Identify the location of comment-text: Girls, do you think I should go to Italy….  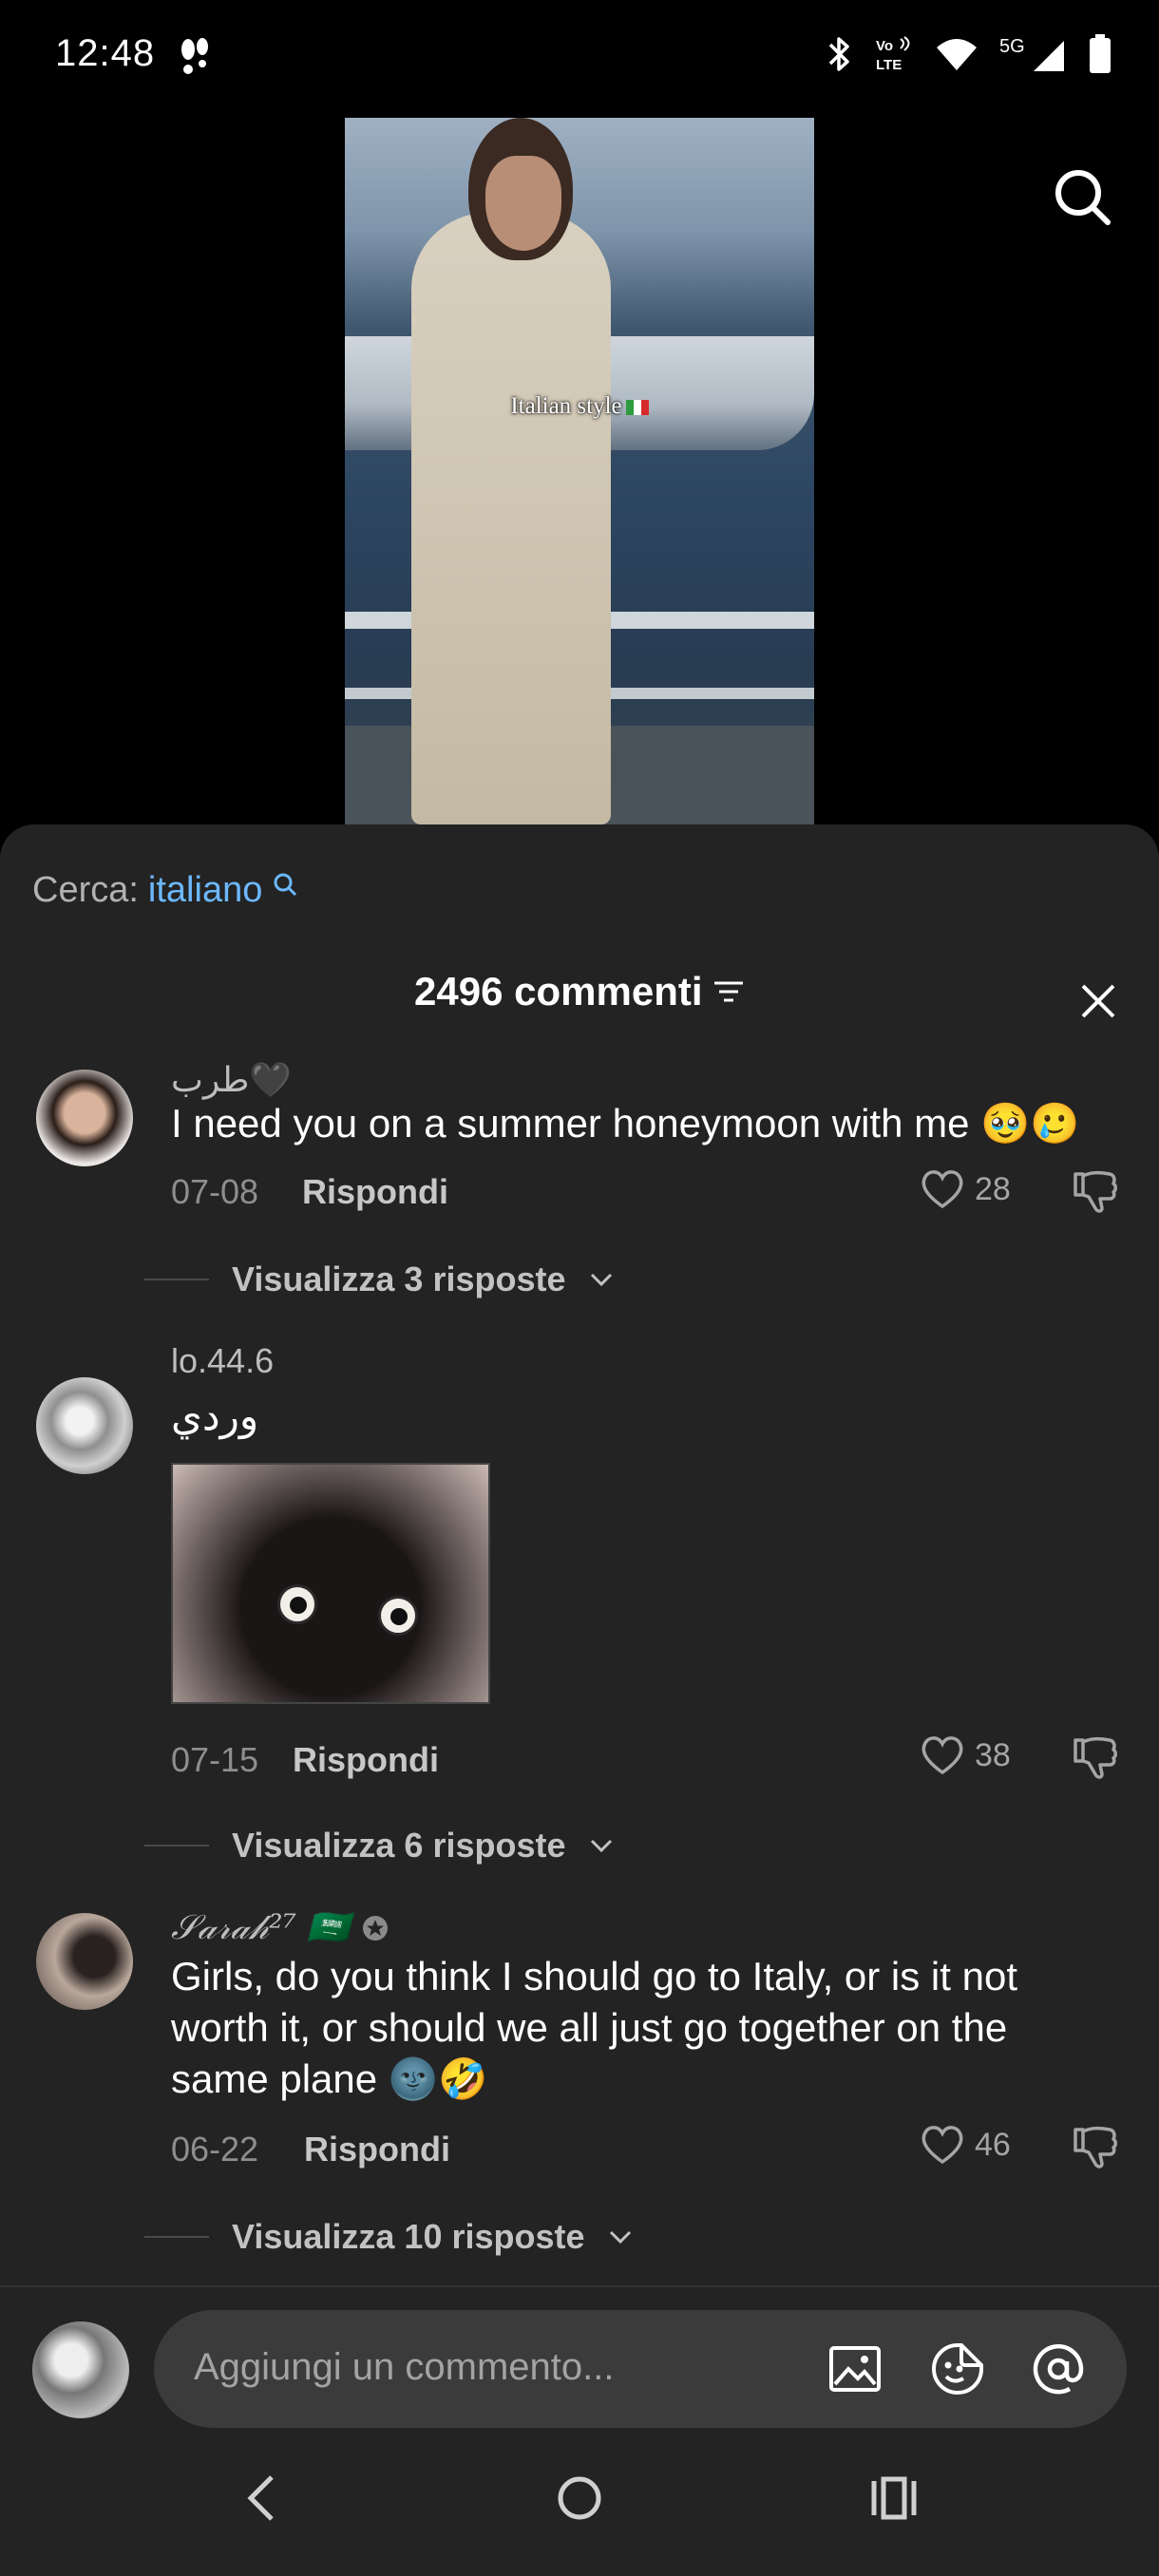
(594, 2027).